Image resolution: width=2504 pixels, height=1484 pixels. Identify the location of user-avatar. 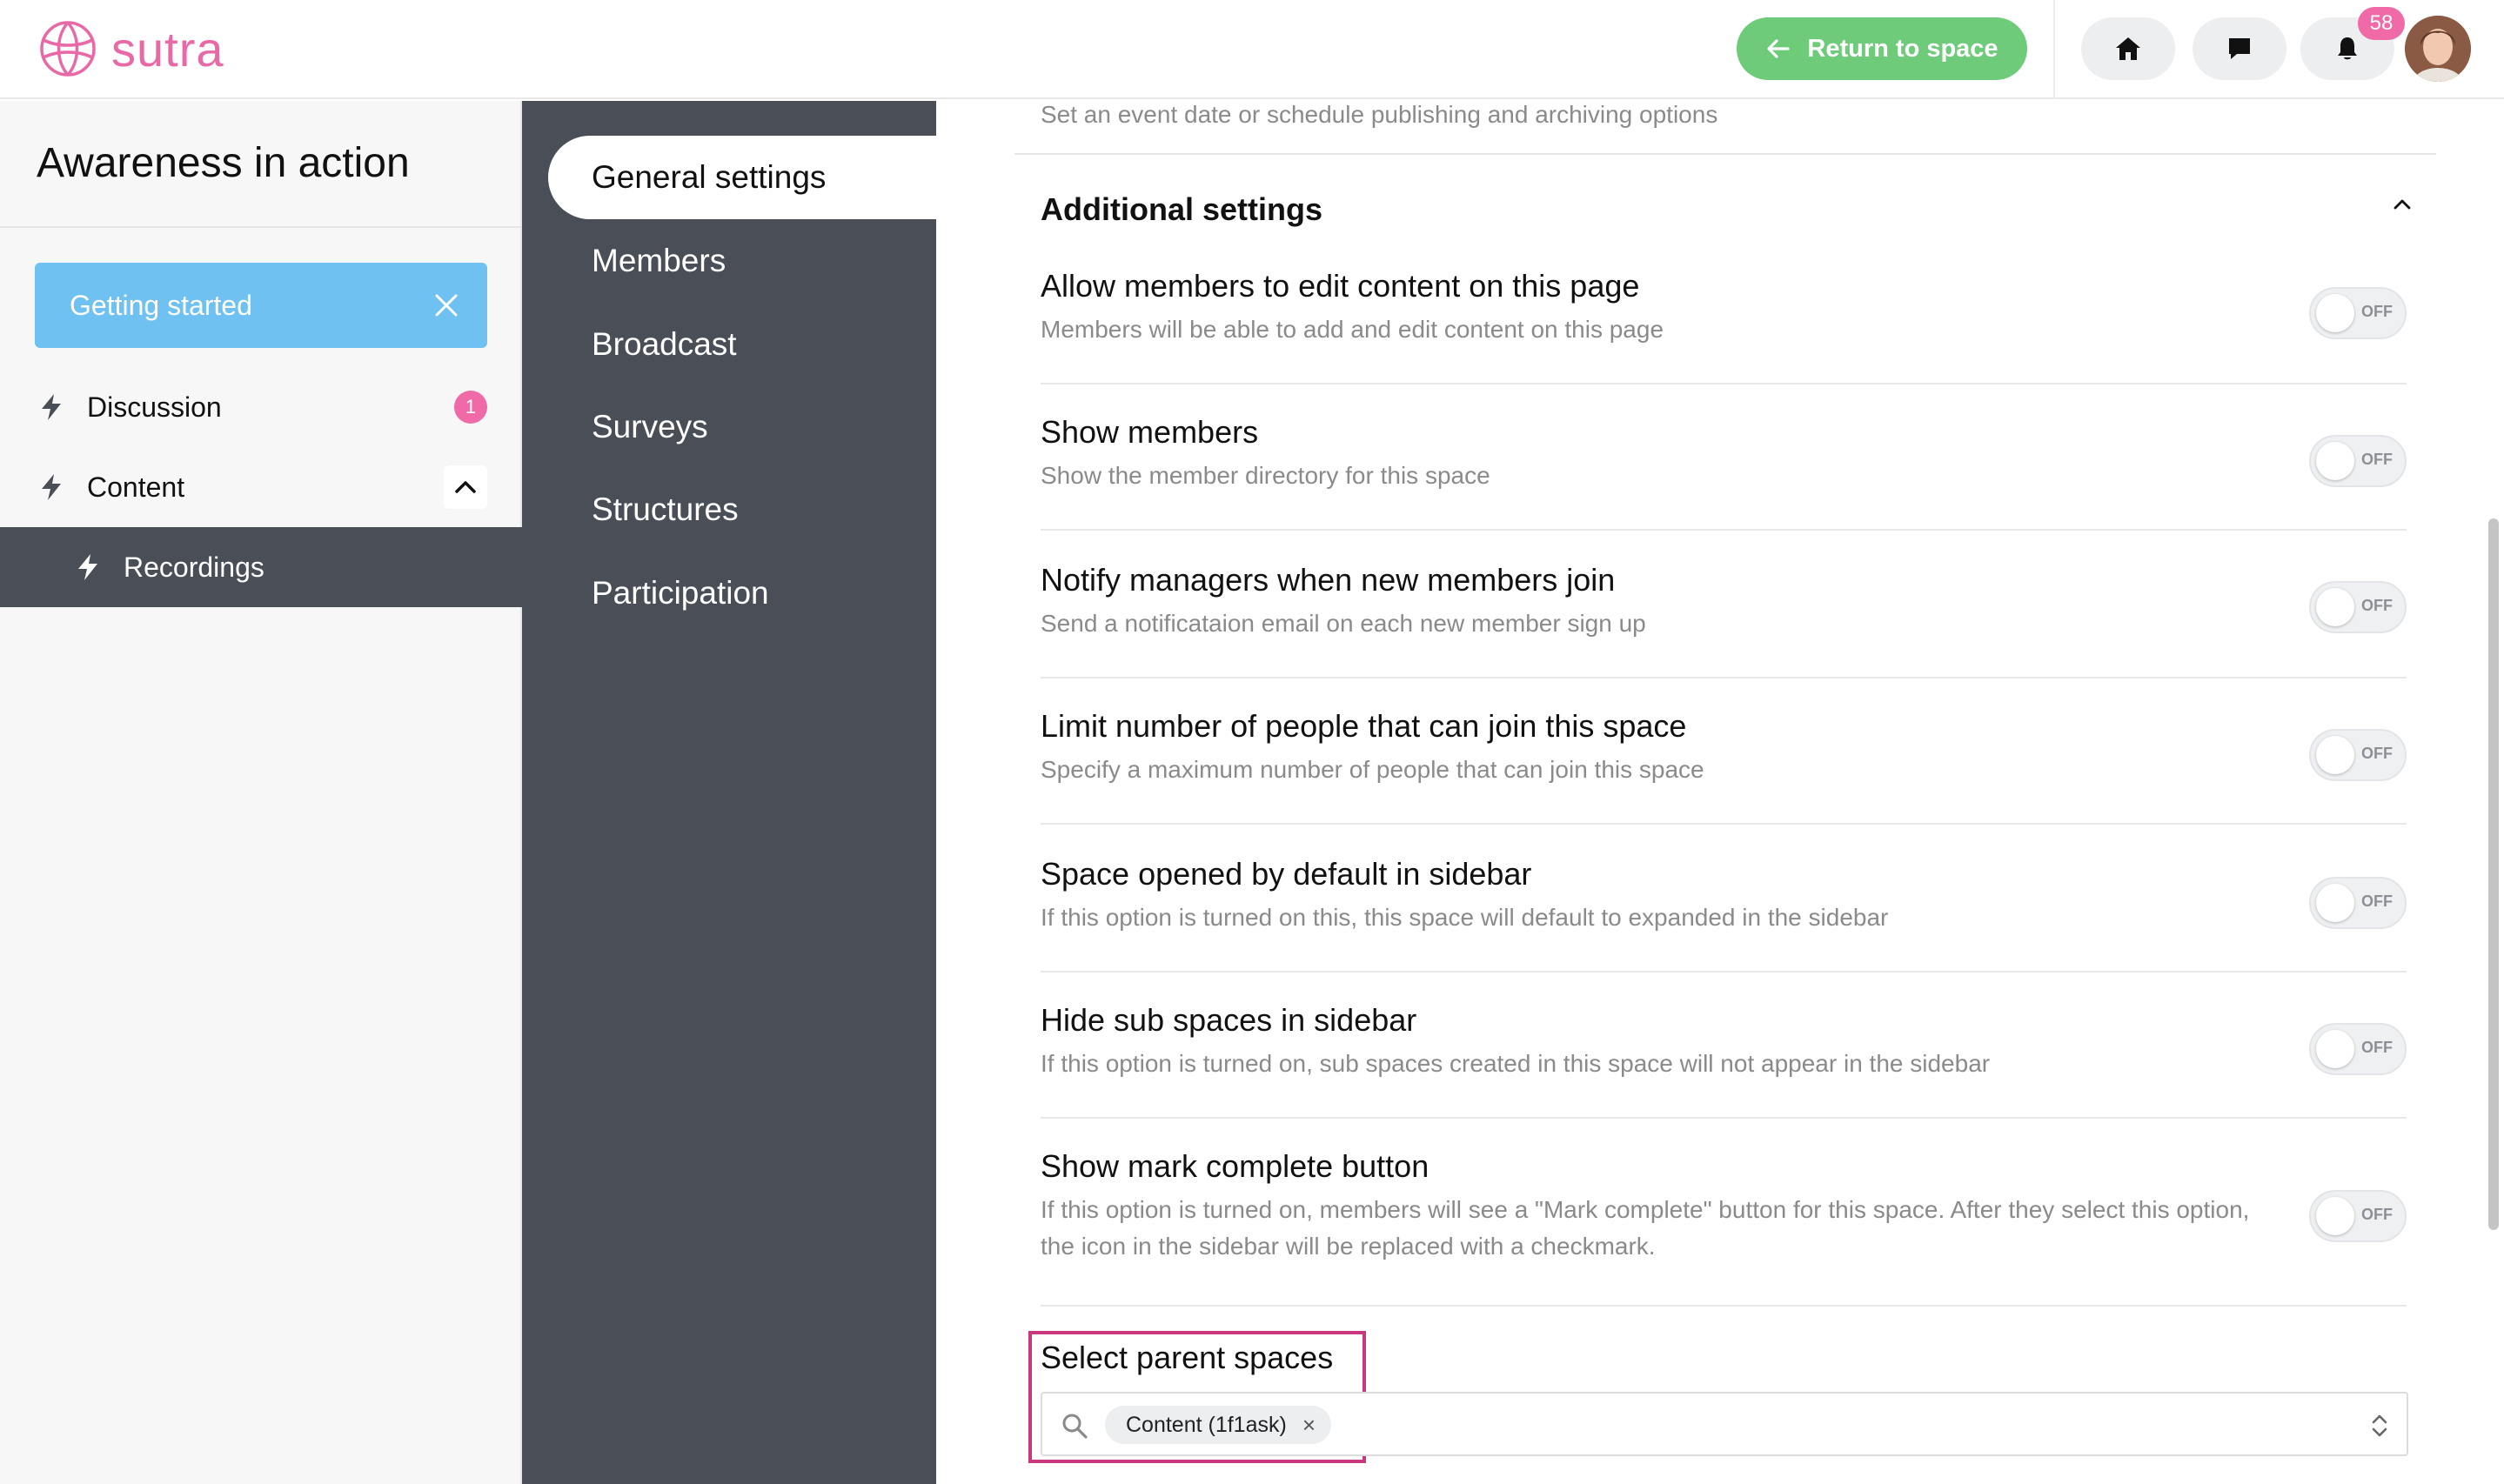
(2438, 49).